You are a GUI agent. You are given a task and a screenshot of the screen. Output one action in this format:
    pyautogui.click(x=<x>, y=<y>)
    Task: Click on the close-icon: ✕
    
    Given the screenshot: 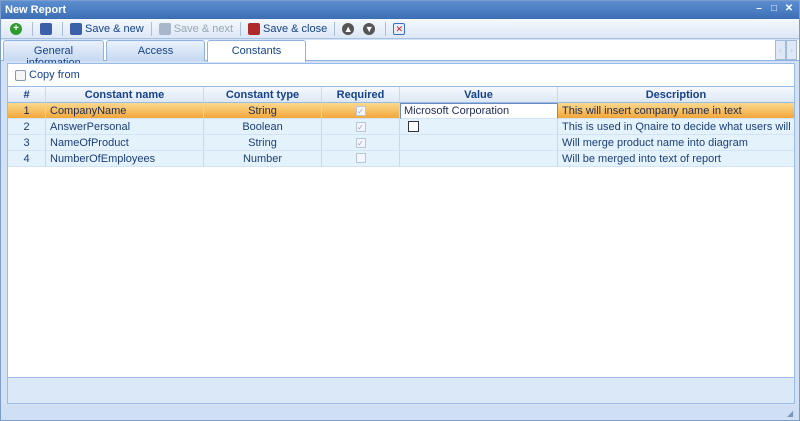 What is the action you would take?
    pyautogui.click(x=789, y=9)
    